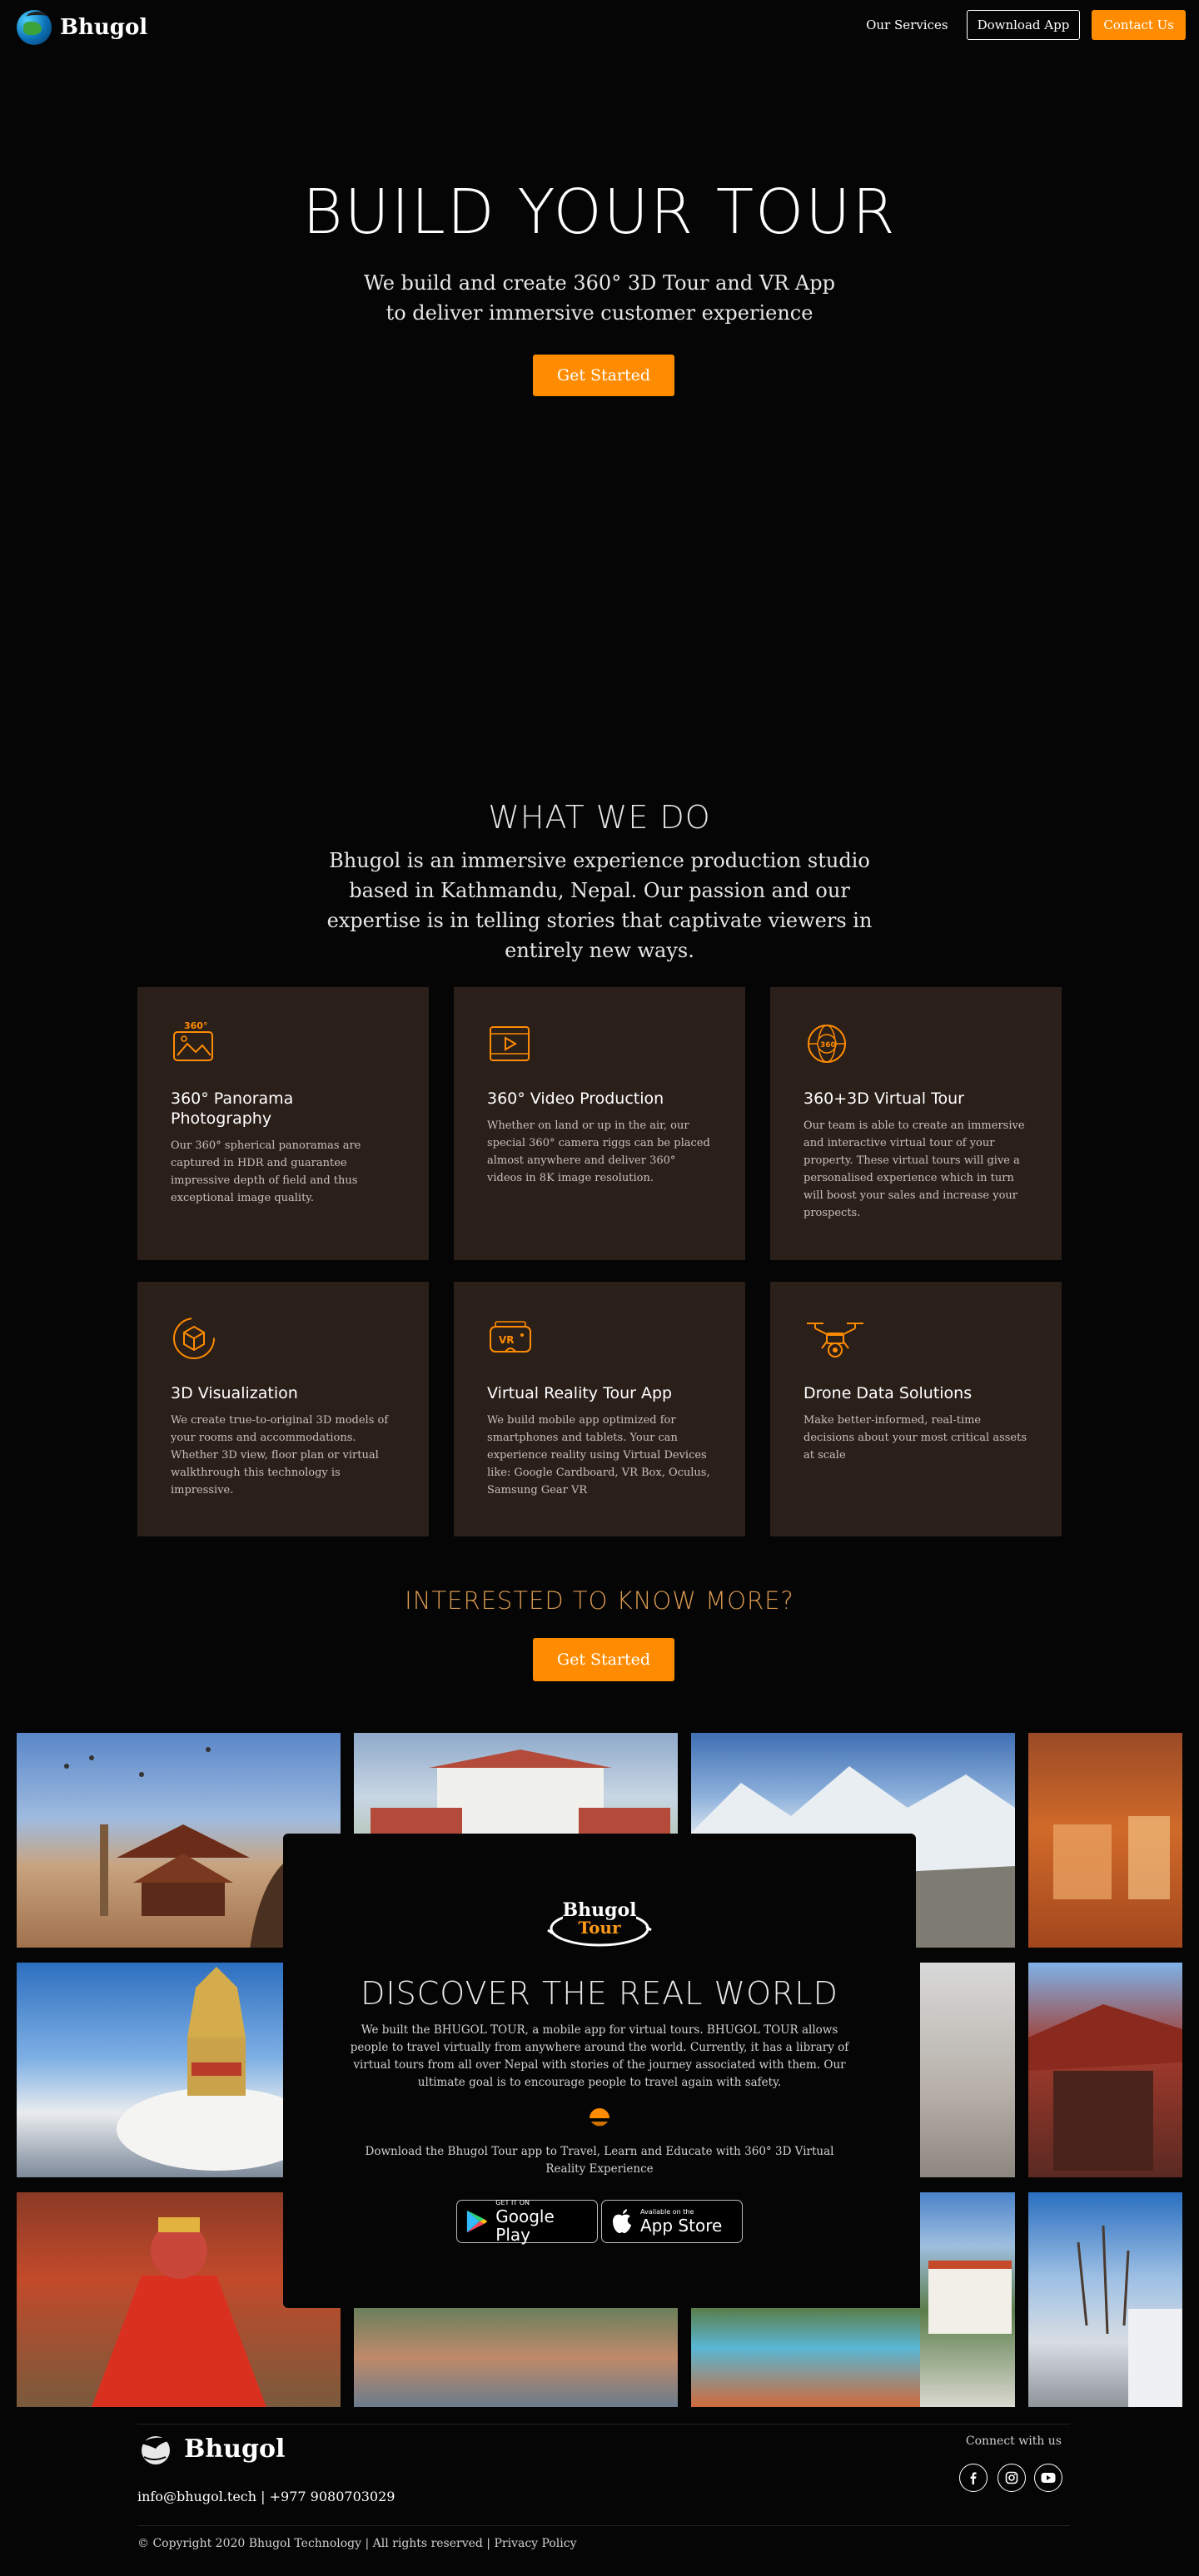 Image resolution: width=1199 pixels, height=2576 pixels. I want to click on bhugol-tour-logo: Bhugol Tour, so click(599, 1924).